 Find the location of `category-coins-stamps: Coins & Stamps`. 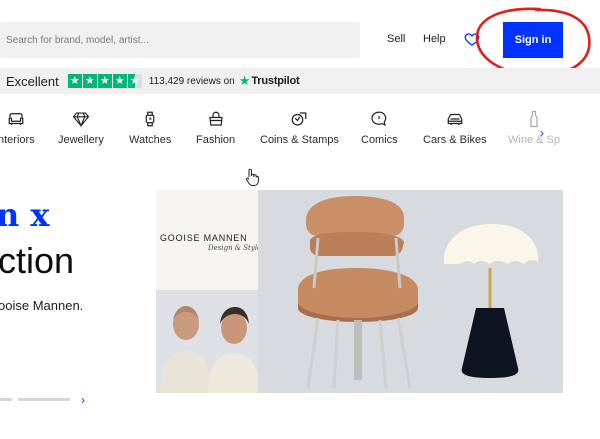

category-coins-stamps: Coins & Stamps is located at coordinates (299, 128).